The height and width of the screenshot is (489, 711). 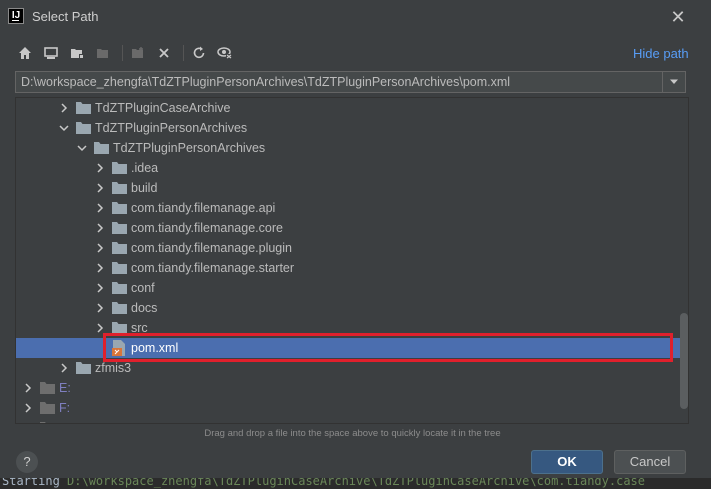 What do you see at coordinates (211, 248) in the screenshot?
I see `tree-item-label: com.tiandy.filemanage.plugin` at bounding box center [211, 248].